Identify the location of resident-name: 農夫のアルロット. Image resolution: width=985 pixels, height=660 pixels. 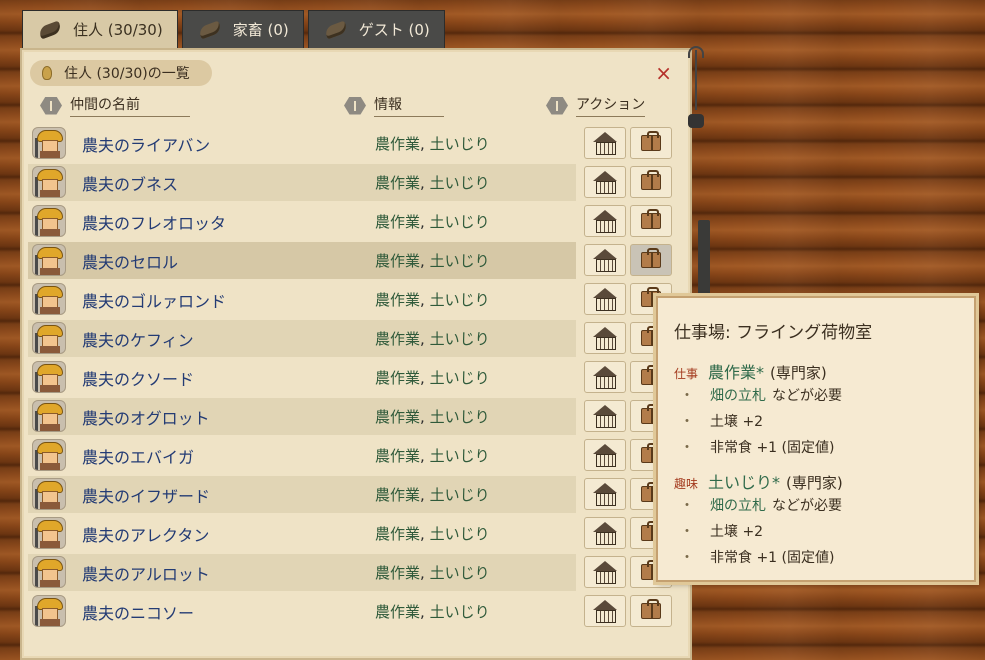
(146, 573).